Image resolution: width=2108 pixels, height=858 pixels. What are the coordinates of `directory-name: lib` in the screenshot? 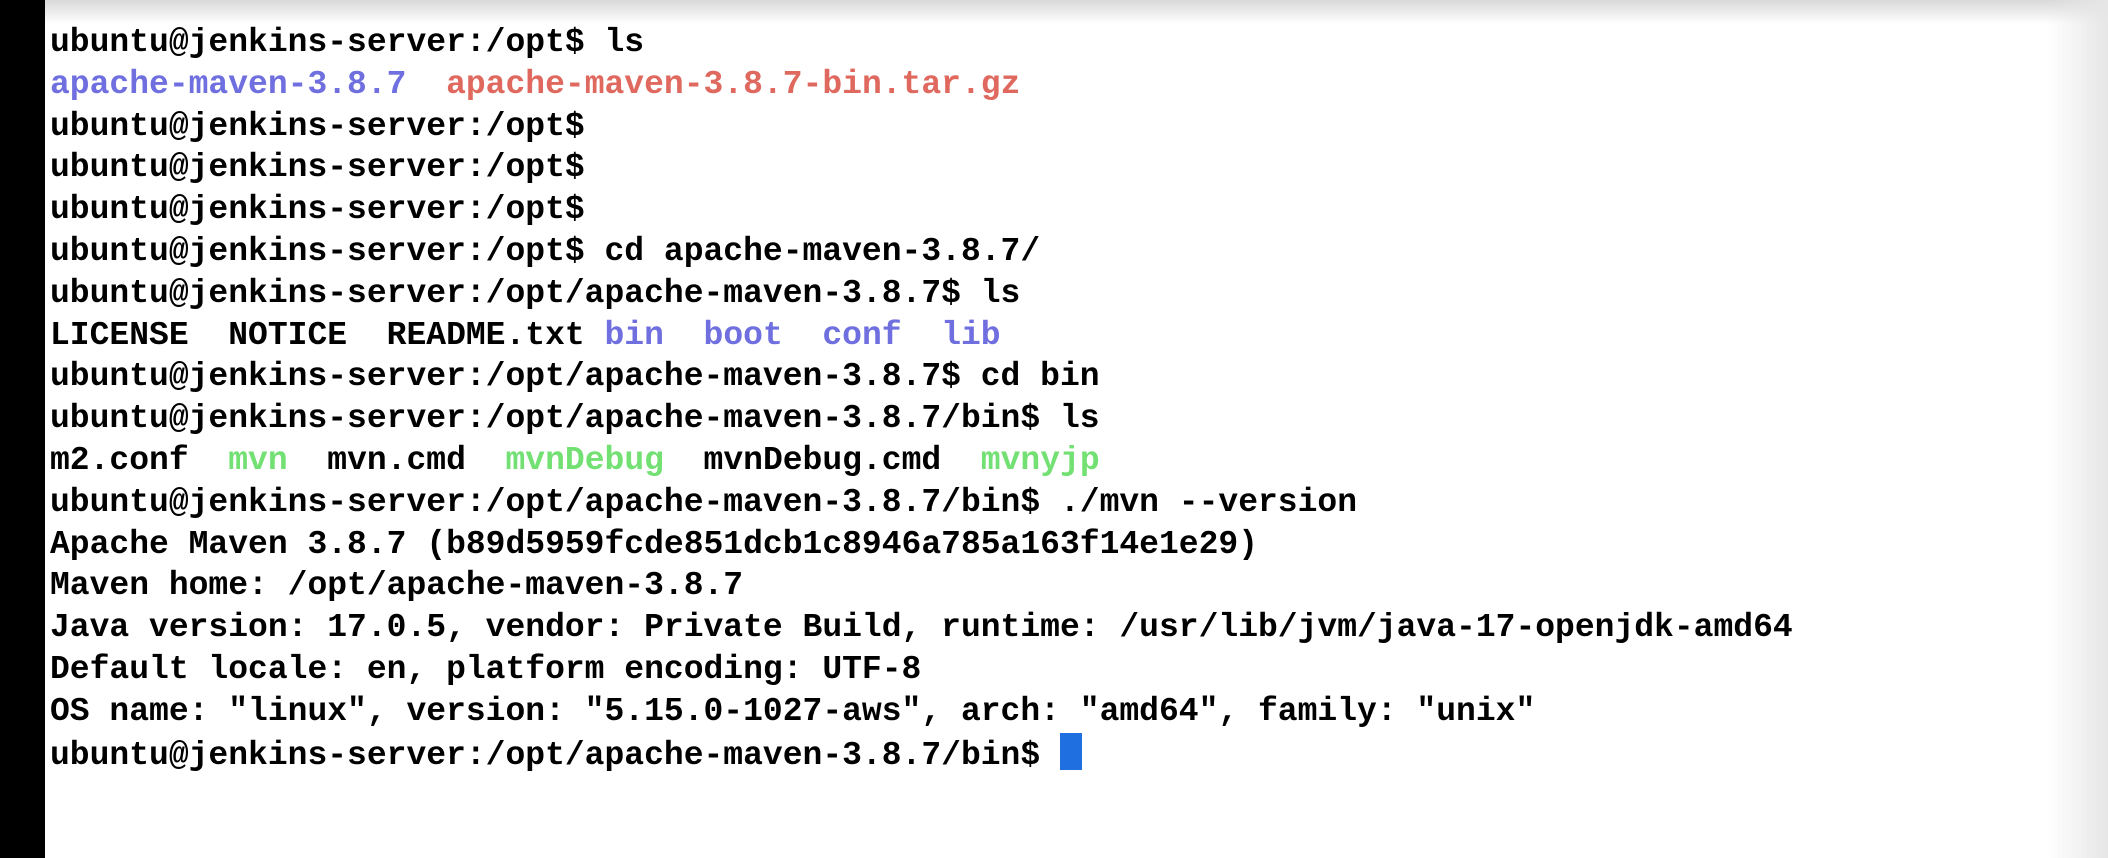 It's located at (971, 335).